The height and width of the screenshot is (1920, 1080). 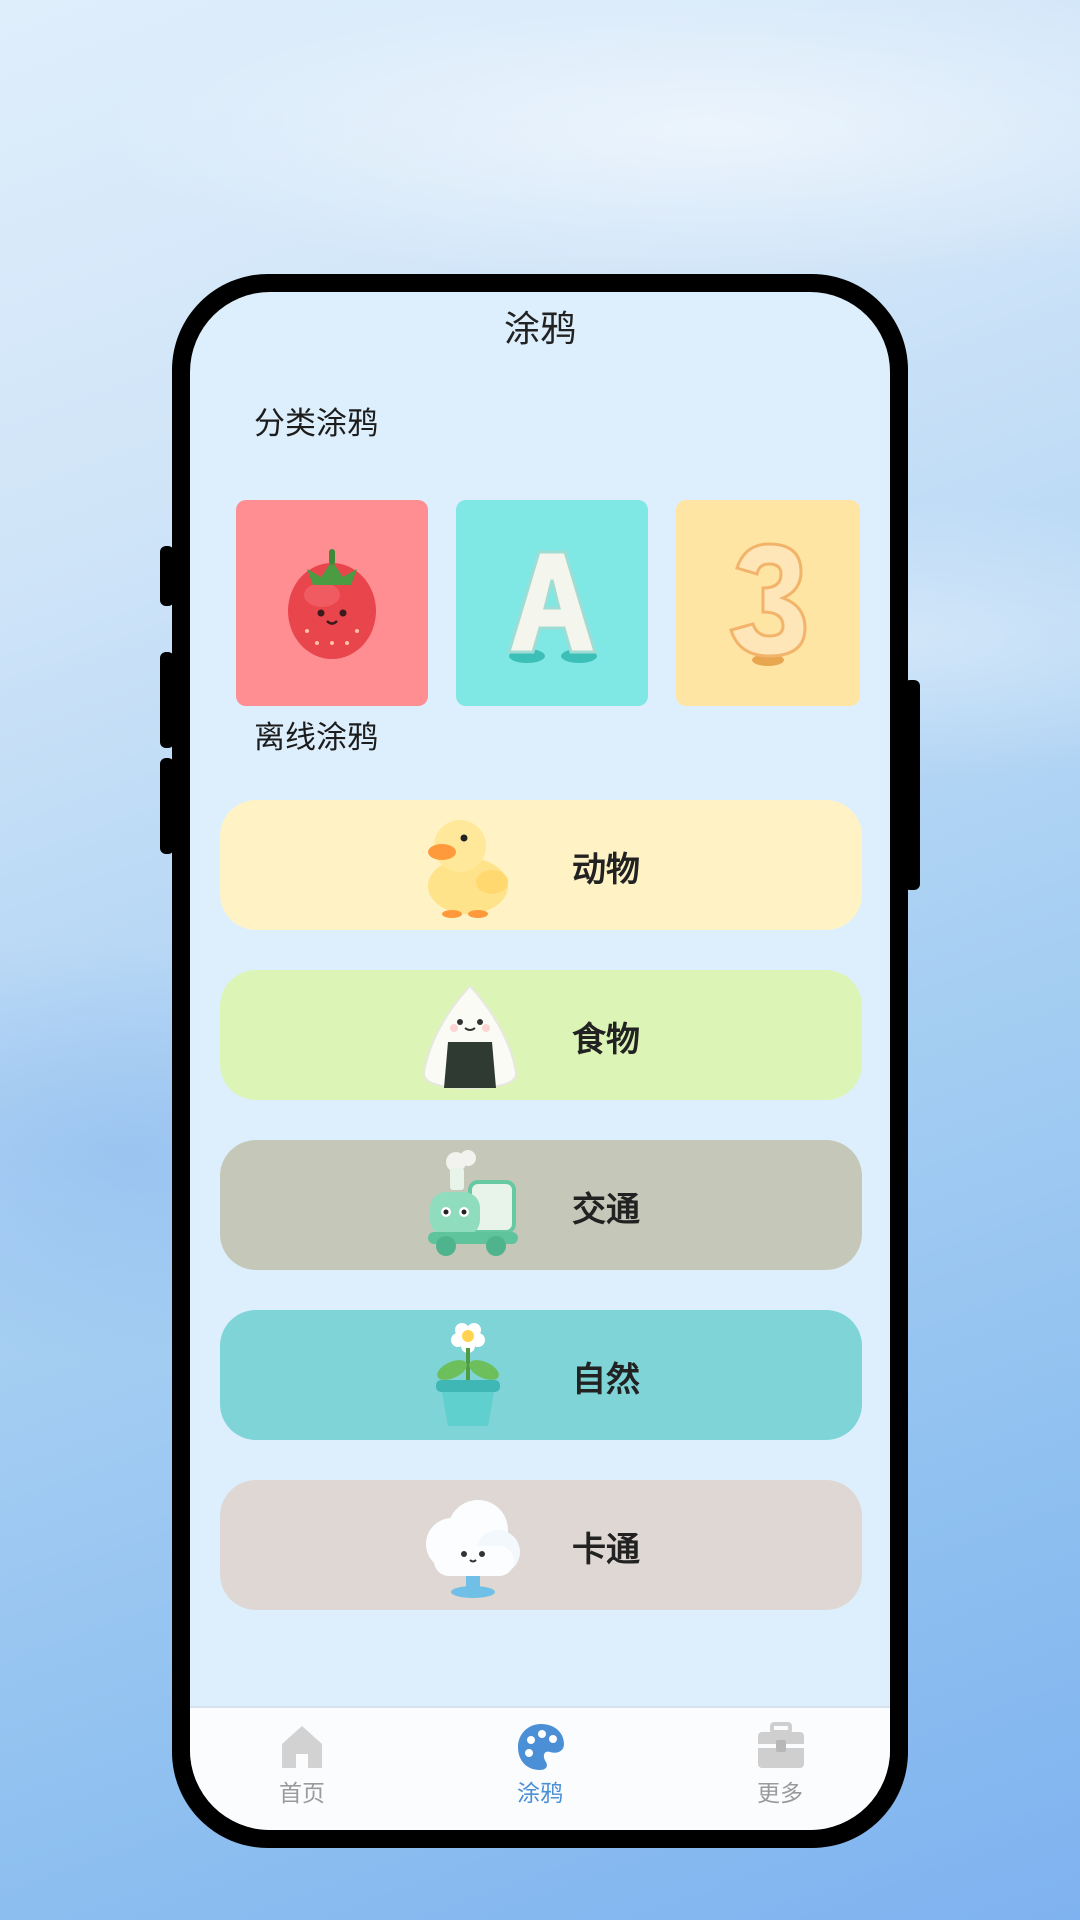 I want to click on offline-item-label: 交通, so click(x=606, y=1210).